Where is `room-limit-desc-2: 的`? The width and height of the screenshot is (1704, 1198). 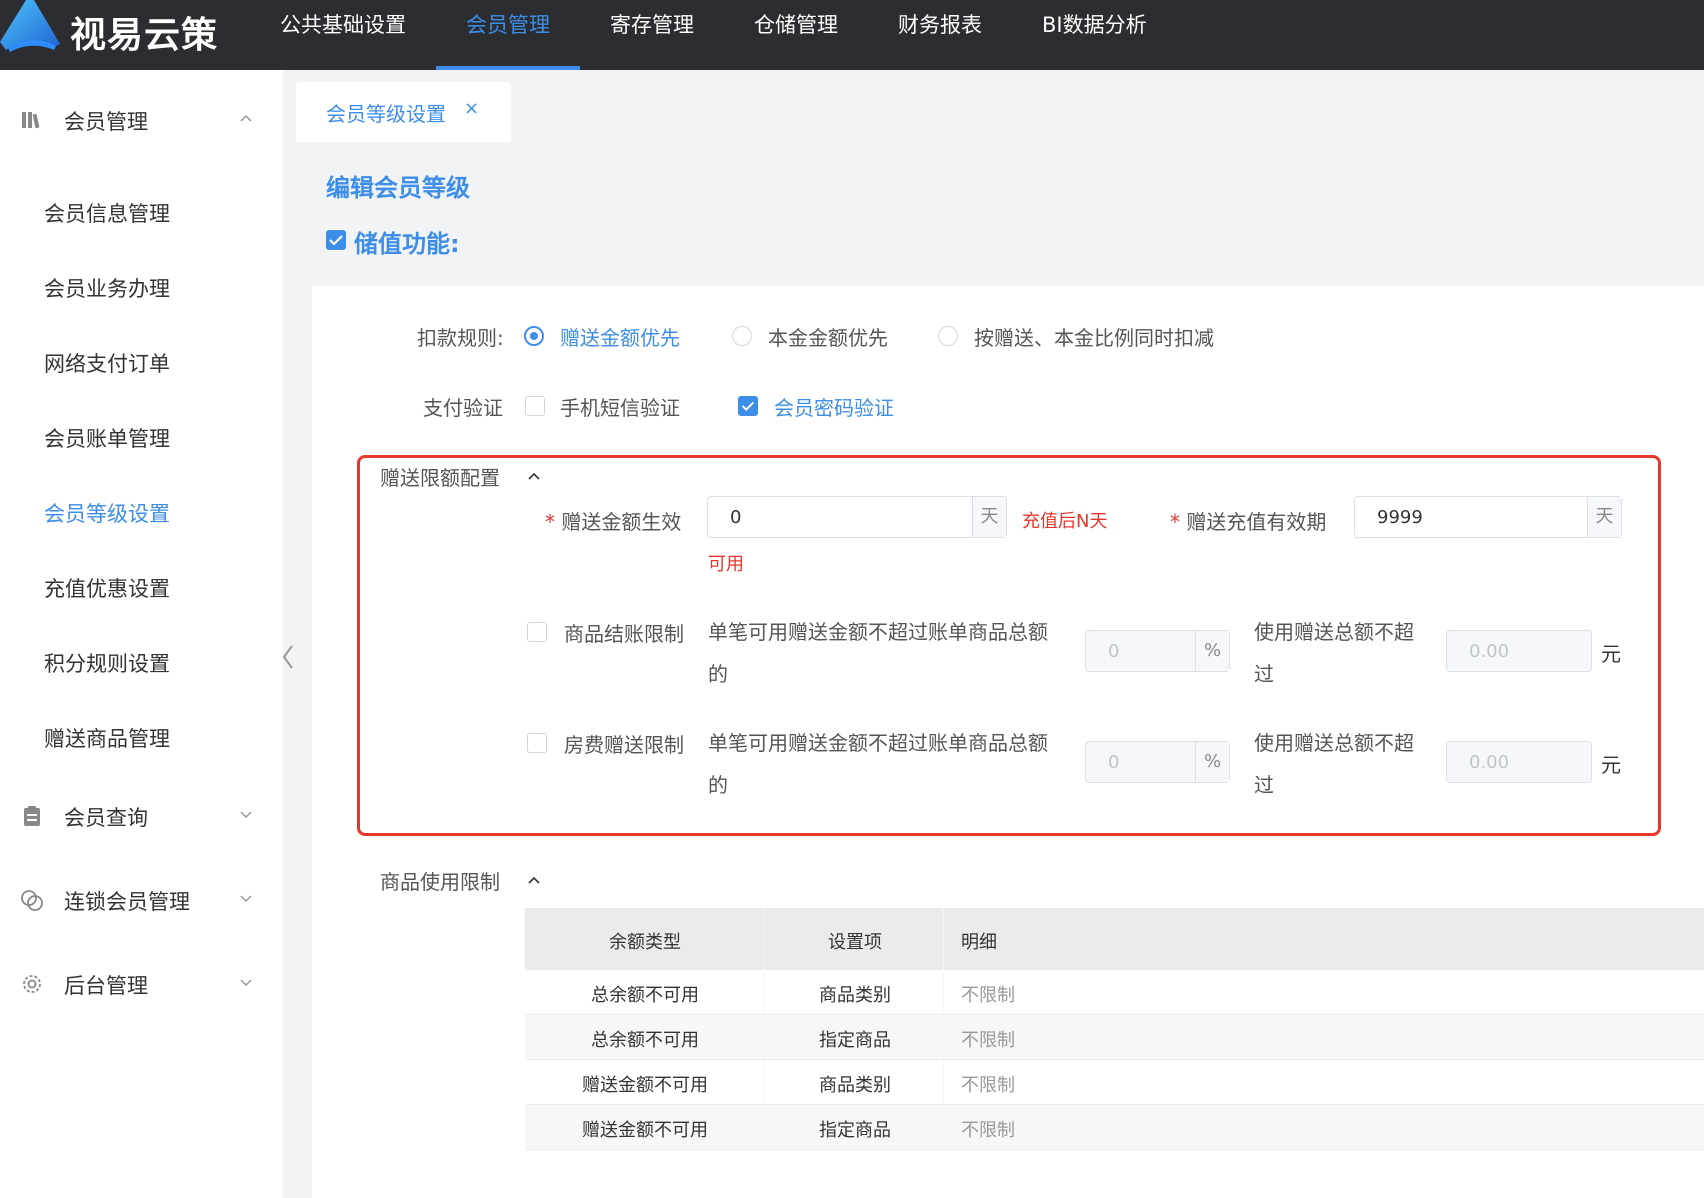
room-limit-desc-2: 的 is located at coordinates (718, 785).